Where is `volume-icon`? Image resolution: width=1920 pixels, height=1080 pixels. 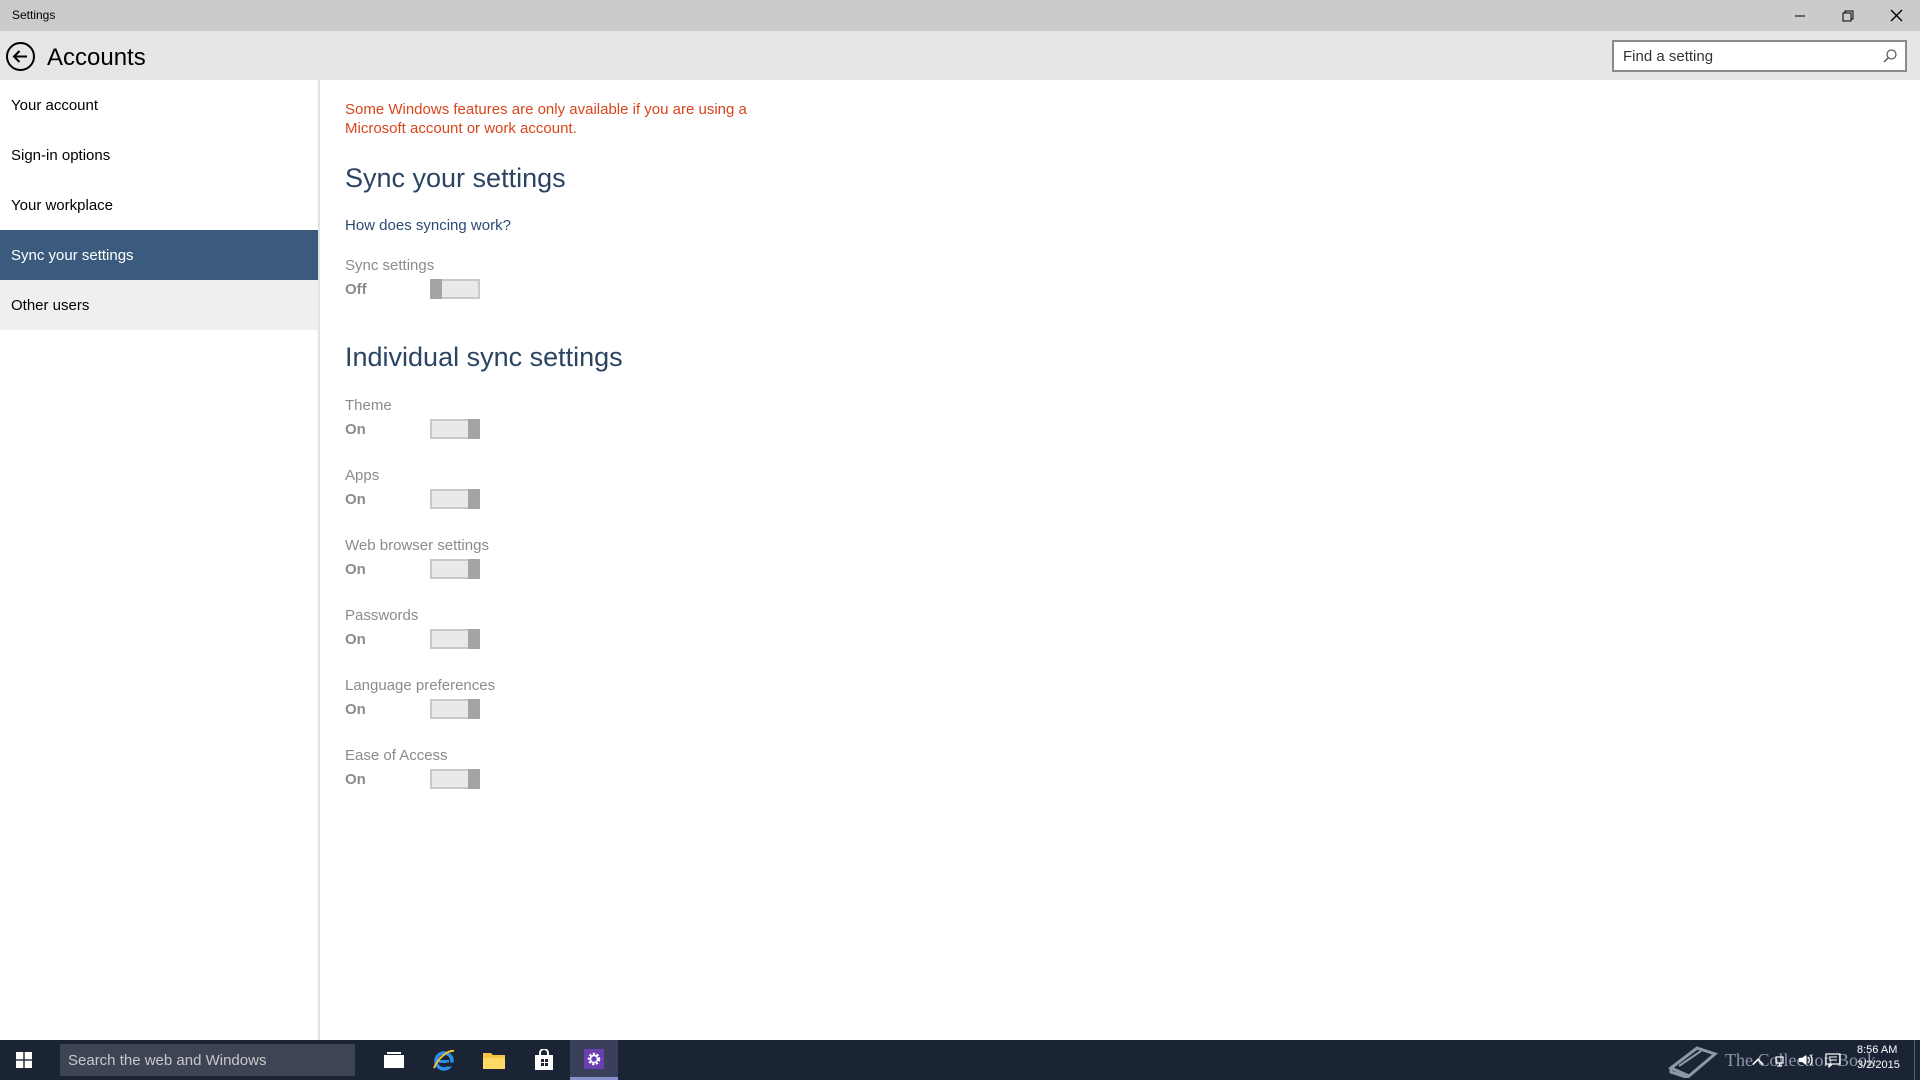 volume-icon is located at coordinates (1805, 1060).